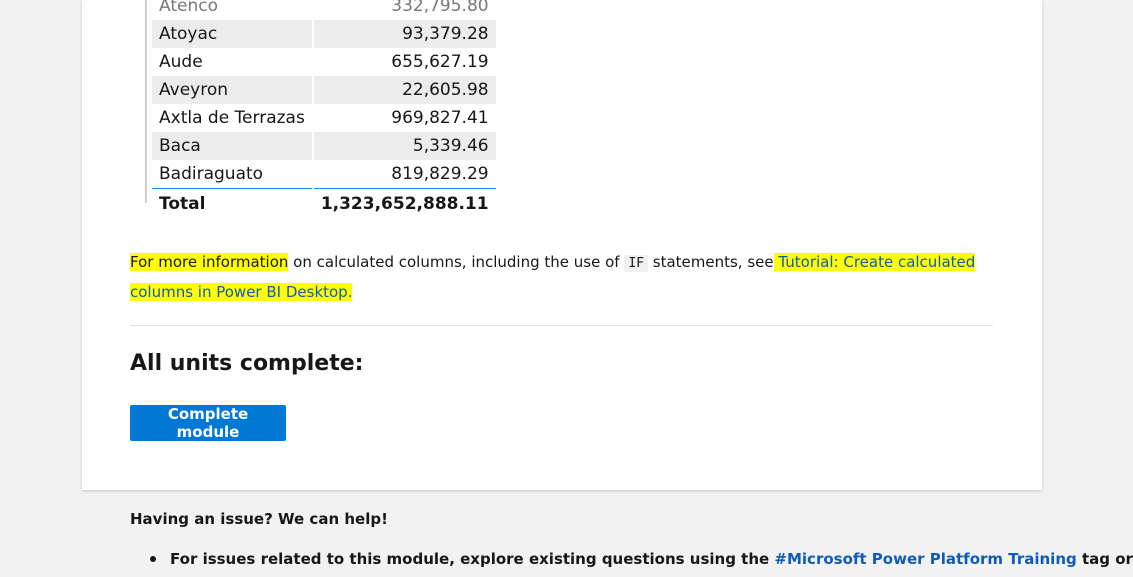  I want to click on row-name: Badiraguato, so click(232, 174).